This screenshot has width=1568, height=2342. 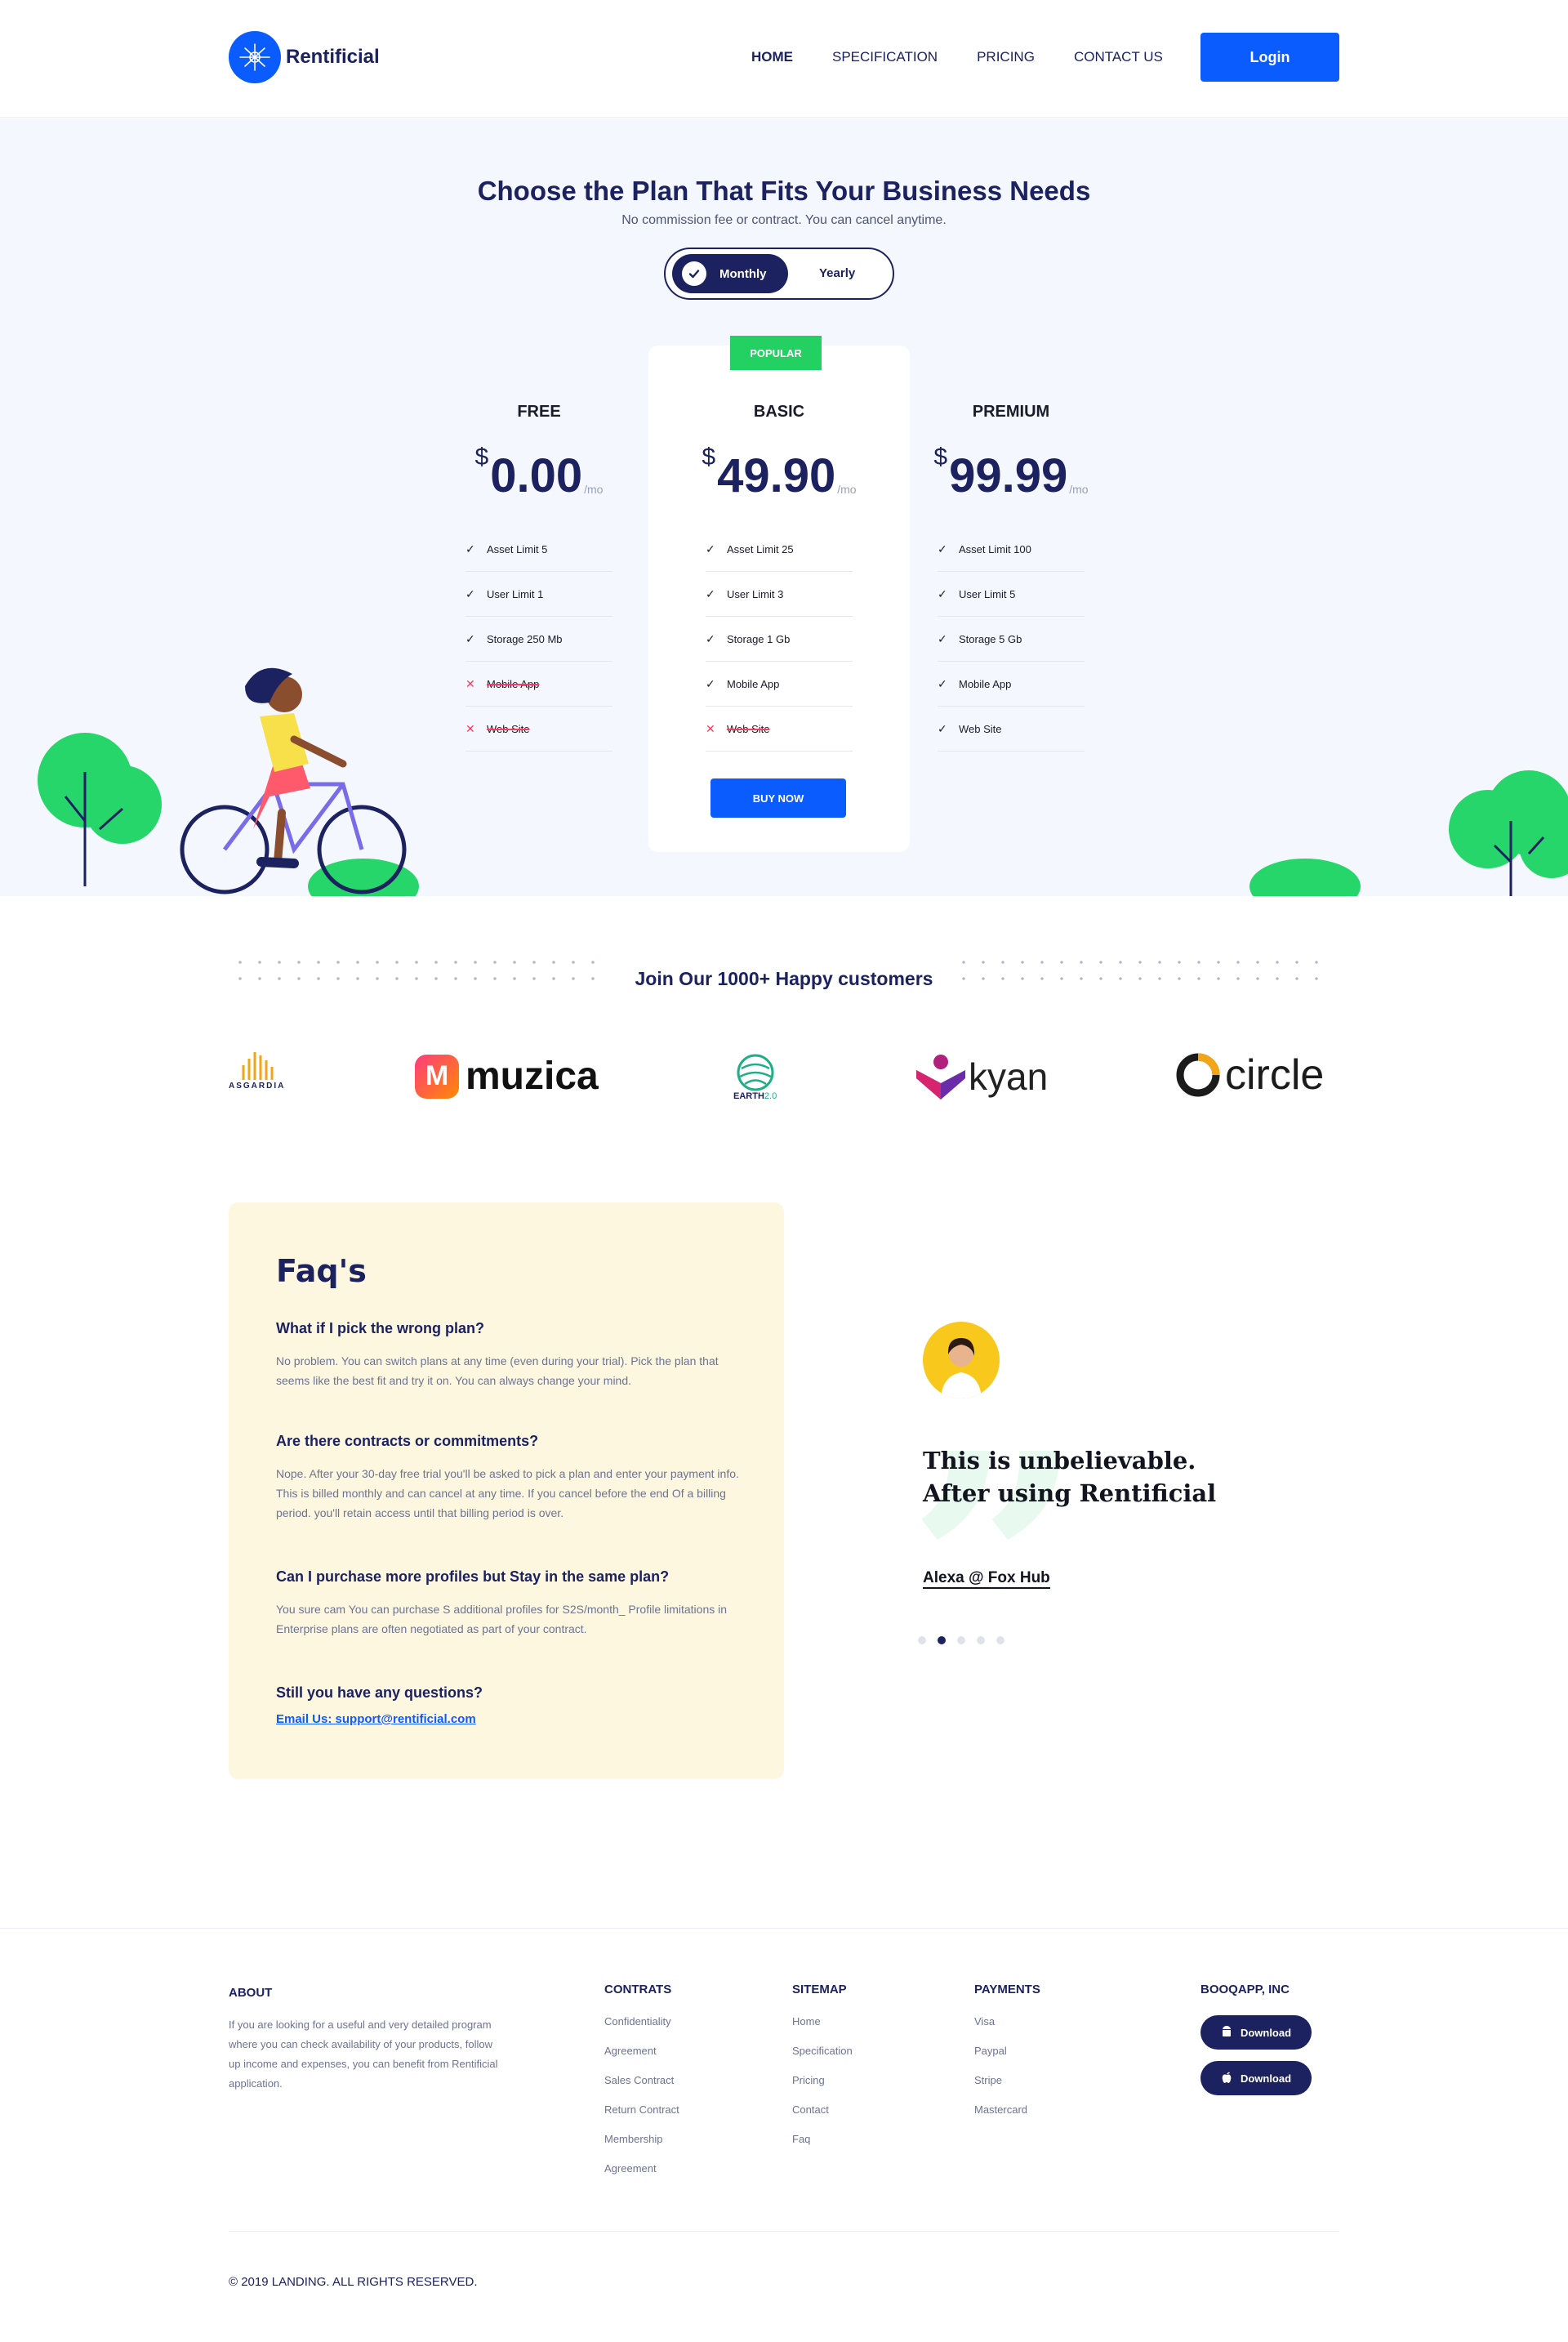 I want to click on footer-link: Visa, so click(x=1000, y=2030).